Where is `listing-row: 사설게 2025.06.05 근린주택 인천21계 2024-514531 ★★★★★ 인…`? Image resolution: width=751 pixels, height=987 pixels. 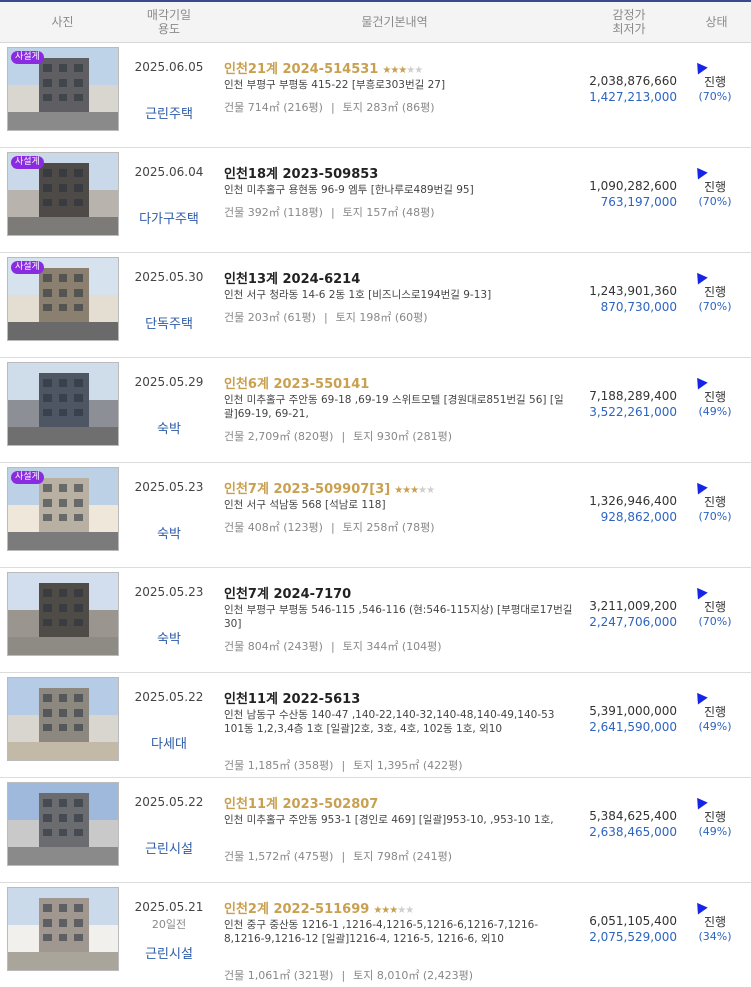
listing-row: 사설게 2025.06.05 근린주택 인천21계 2024-514531 ★★★★★ 인… is located at coordinates (375, 95).